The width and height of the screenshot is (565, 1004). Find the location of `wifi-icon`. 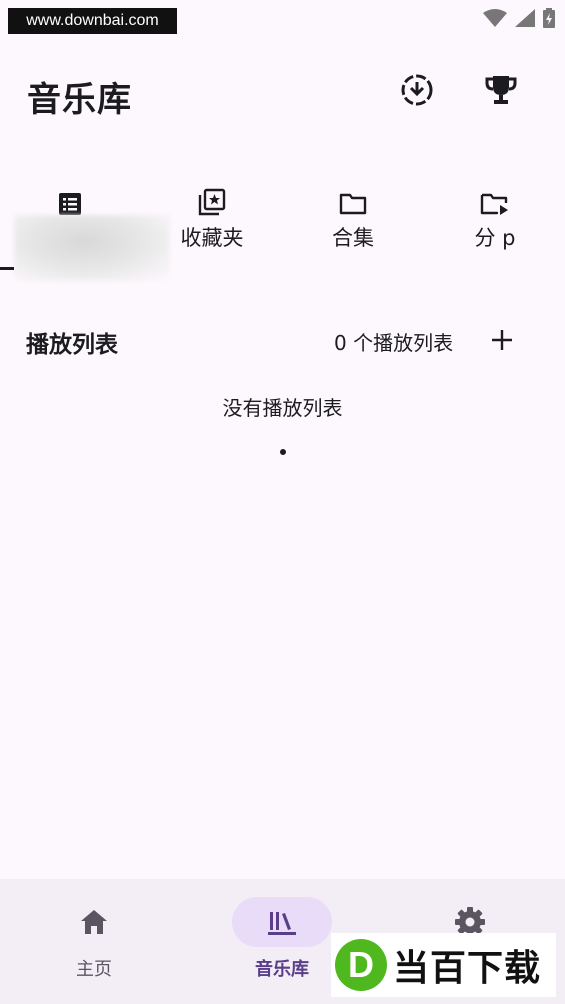

wifi-icon is located at coordinates (495, 18).